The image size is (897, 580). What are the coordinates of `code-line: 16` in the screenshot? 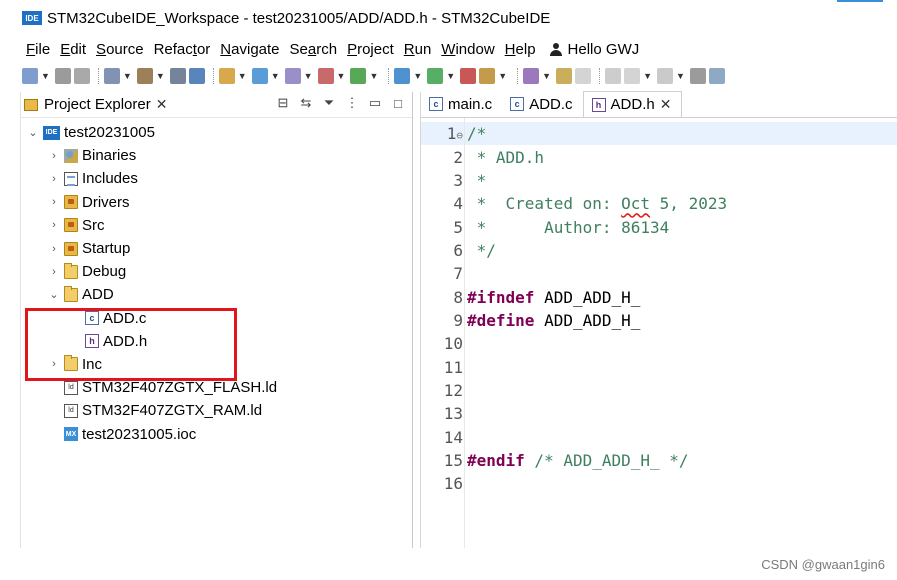 It's located at (659, 483).